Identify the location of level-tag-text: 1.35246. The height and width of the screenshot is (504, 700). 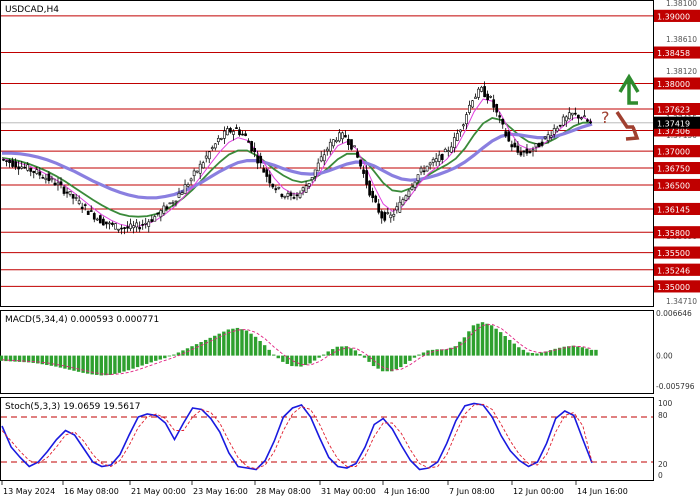
(673, 270).